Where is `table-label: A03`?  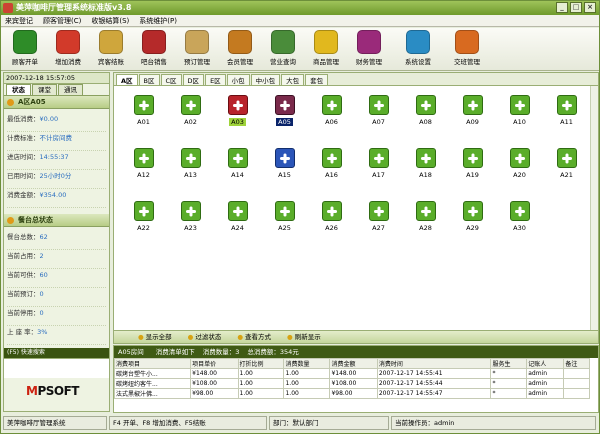
table-label: A03 is located at coordinates (237, 122).